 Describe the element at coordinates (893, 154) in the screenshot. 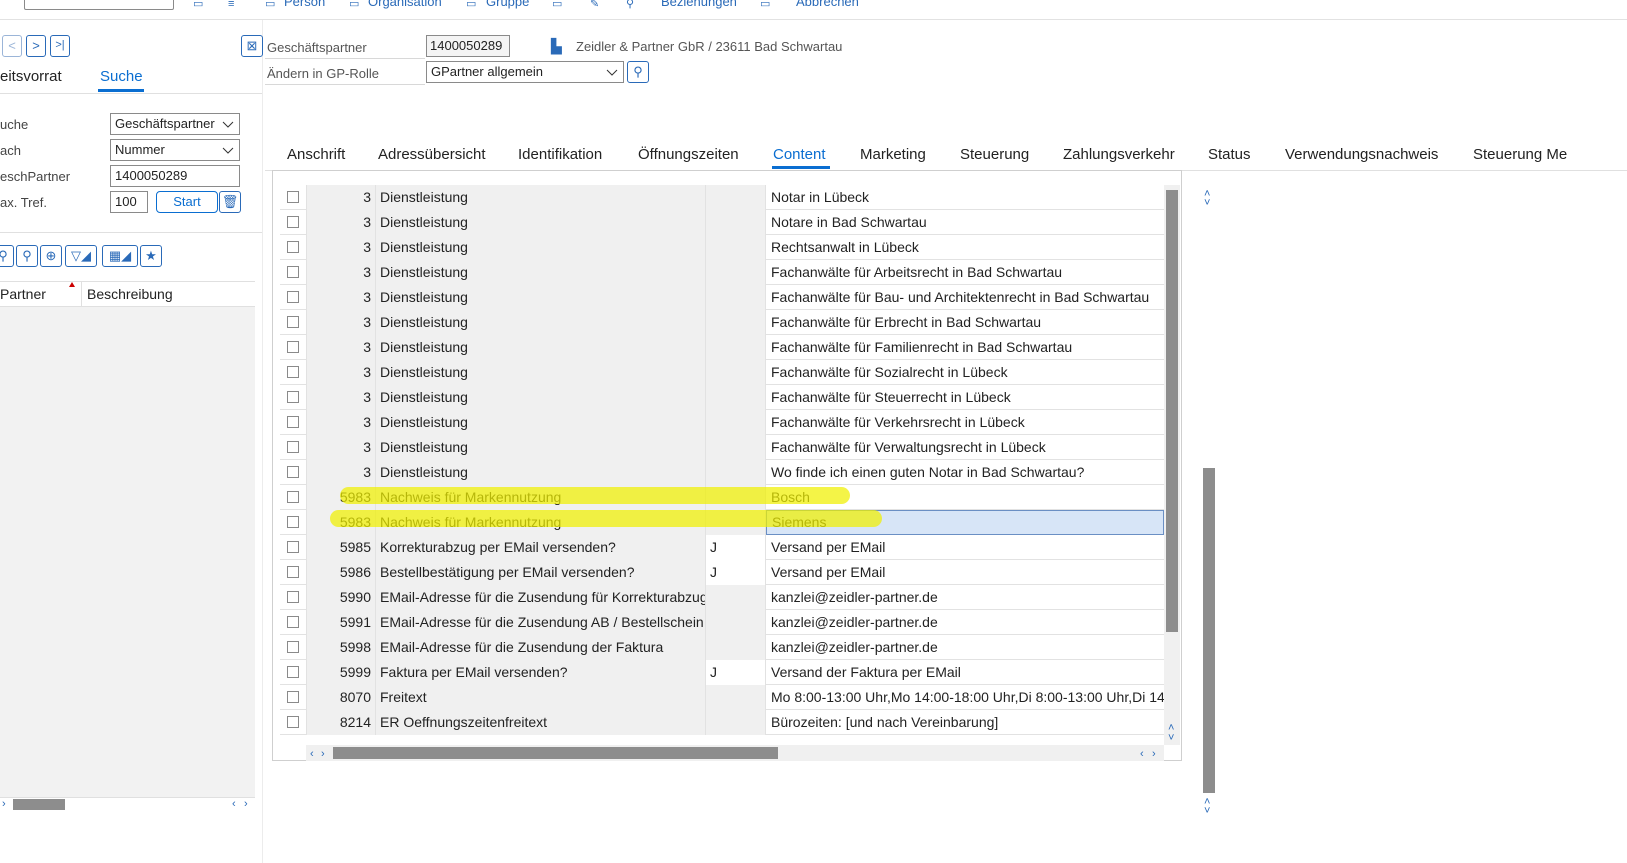

I see `tab-marketing: Marketing` at that location.